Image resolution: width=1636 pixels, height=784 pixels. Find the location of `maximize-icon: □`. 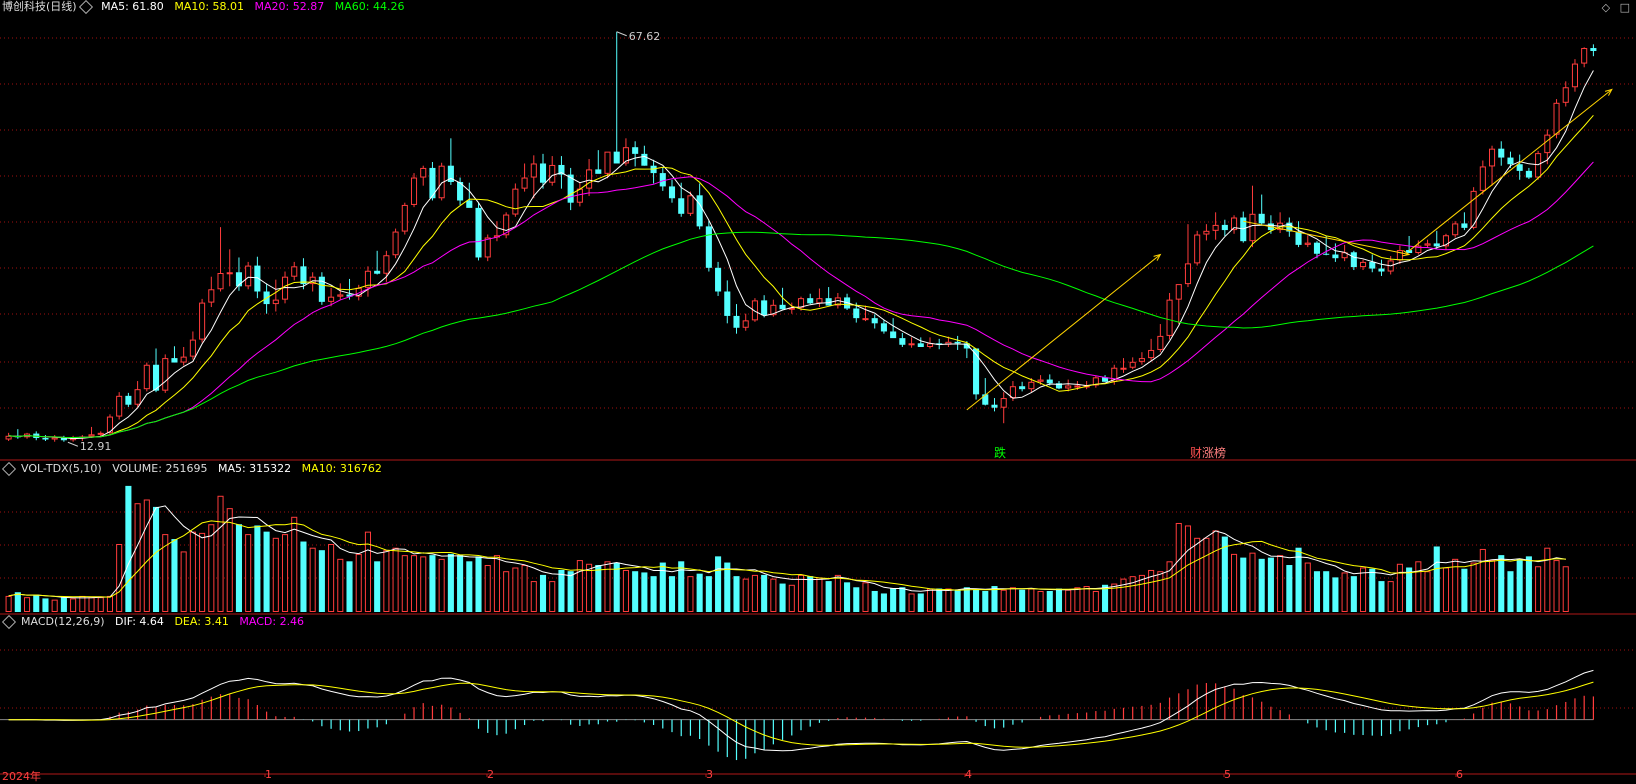

maximize-icon: □ is located at coordinates (1625, 7).